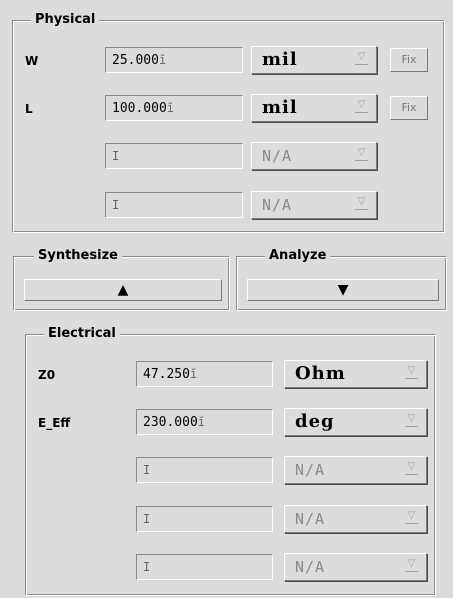  I want to click on physical-input-4: I, so click(174, 205).